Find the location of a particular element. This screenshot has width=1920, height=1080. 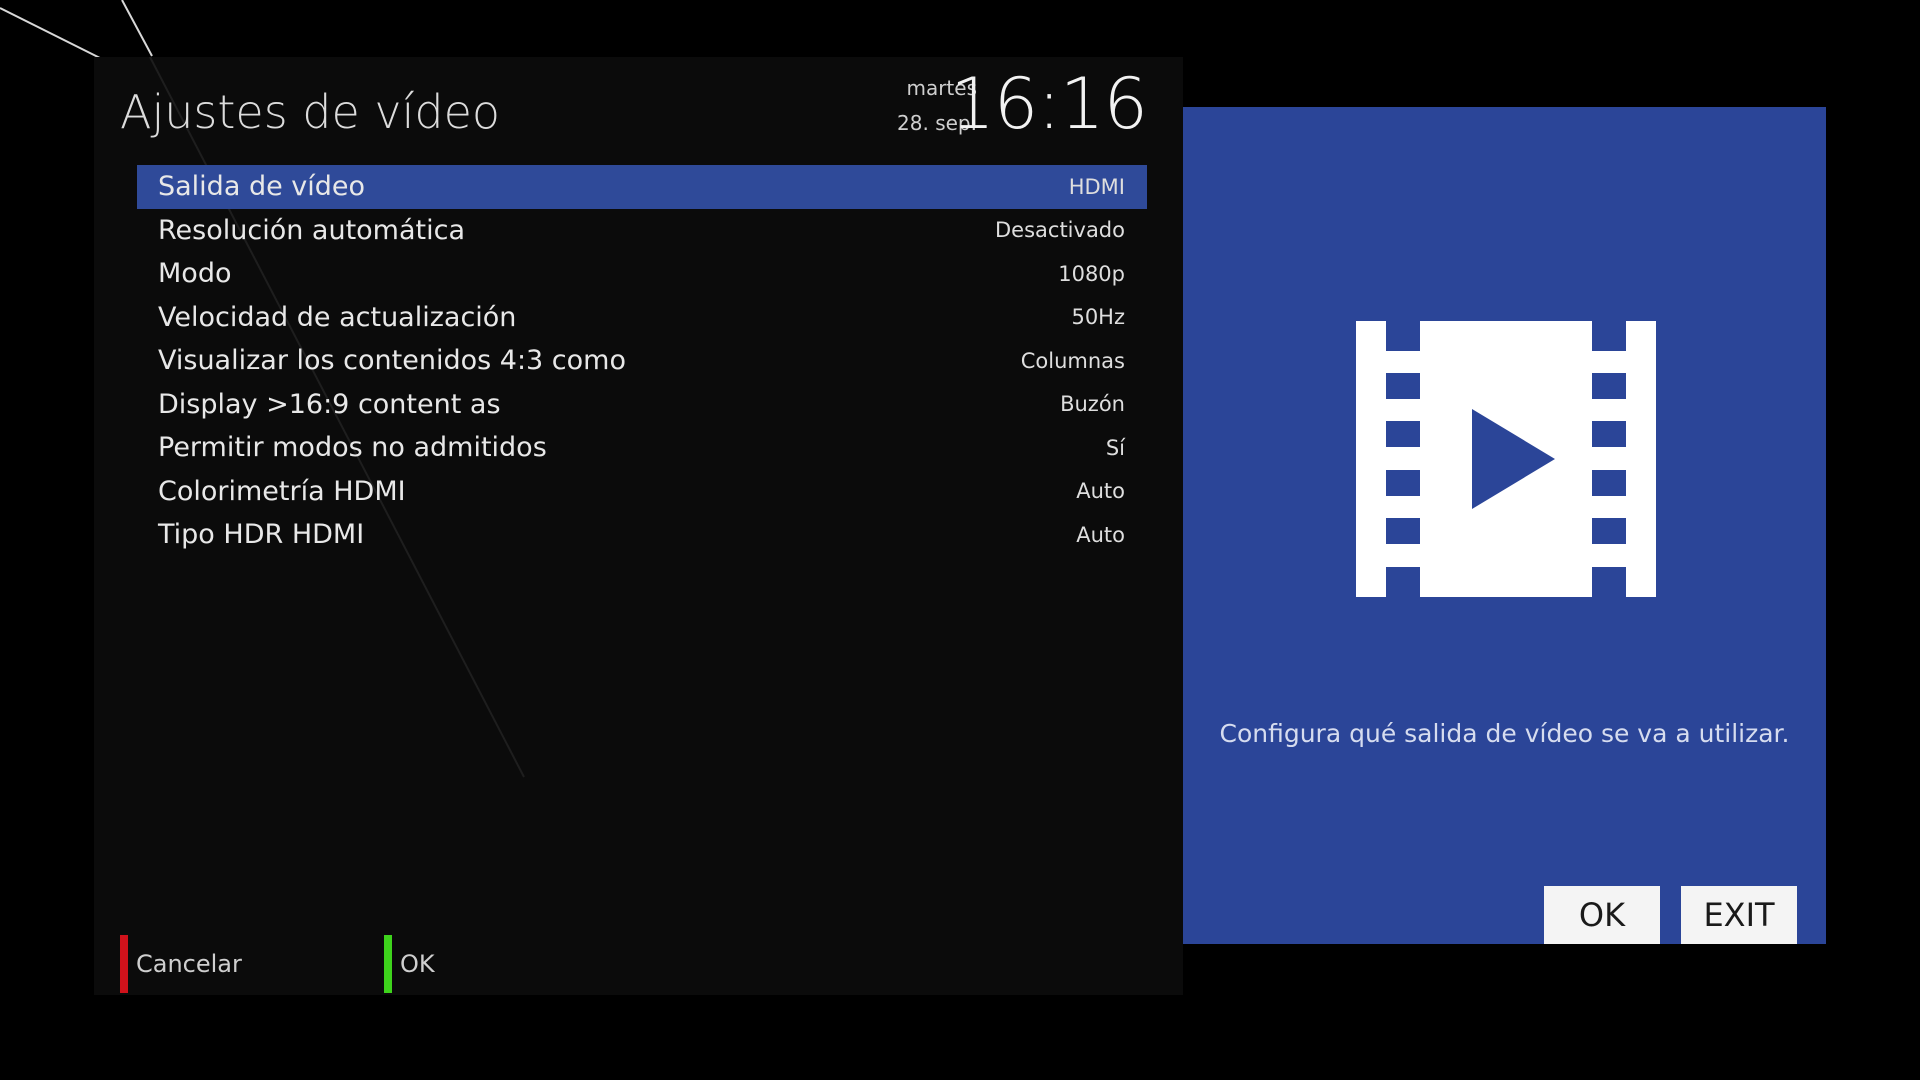

menu-item-salida-de-video: Salida de vídeo HDMI is located at coordinates (642, 187).